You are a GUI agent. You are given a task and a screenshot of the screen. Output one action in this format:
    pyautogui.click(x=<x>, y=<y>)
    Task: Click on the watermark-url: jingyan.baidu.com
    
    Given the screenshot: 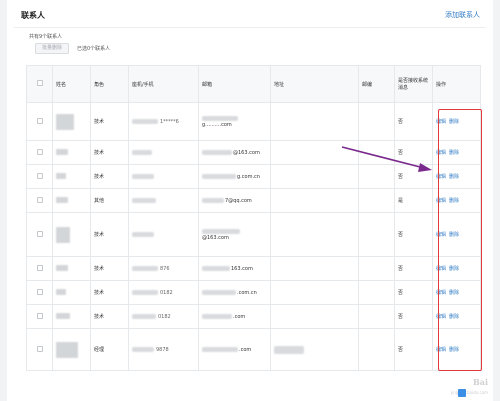 What is the action you would take?
    pyautogui.click(x=469, y=392)
    